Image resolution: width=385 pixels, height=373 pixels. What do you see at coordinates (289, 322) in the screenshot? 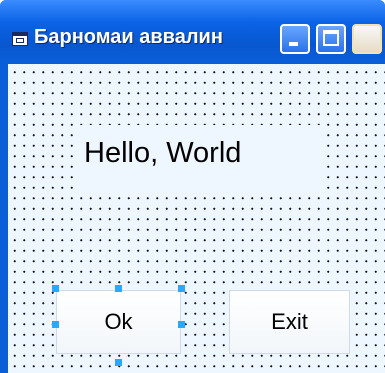
I see `exit-button: Exit` at bounding box center [289, 322].